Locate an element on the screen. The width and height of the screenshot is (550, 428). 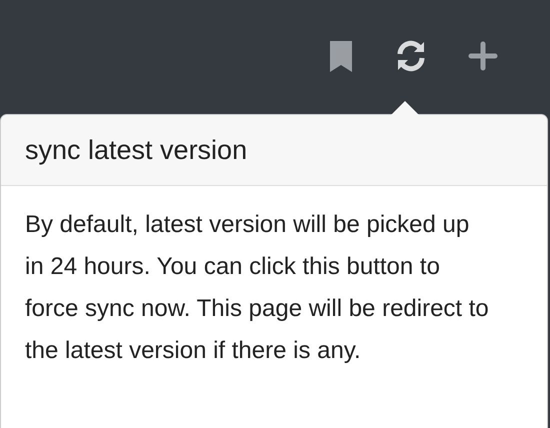
popover-title: sync latest version is located at coordinates (136, 150).